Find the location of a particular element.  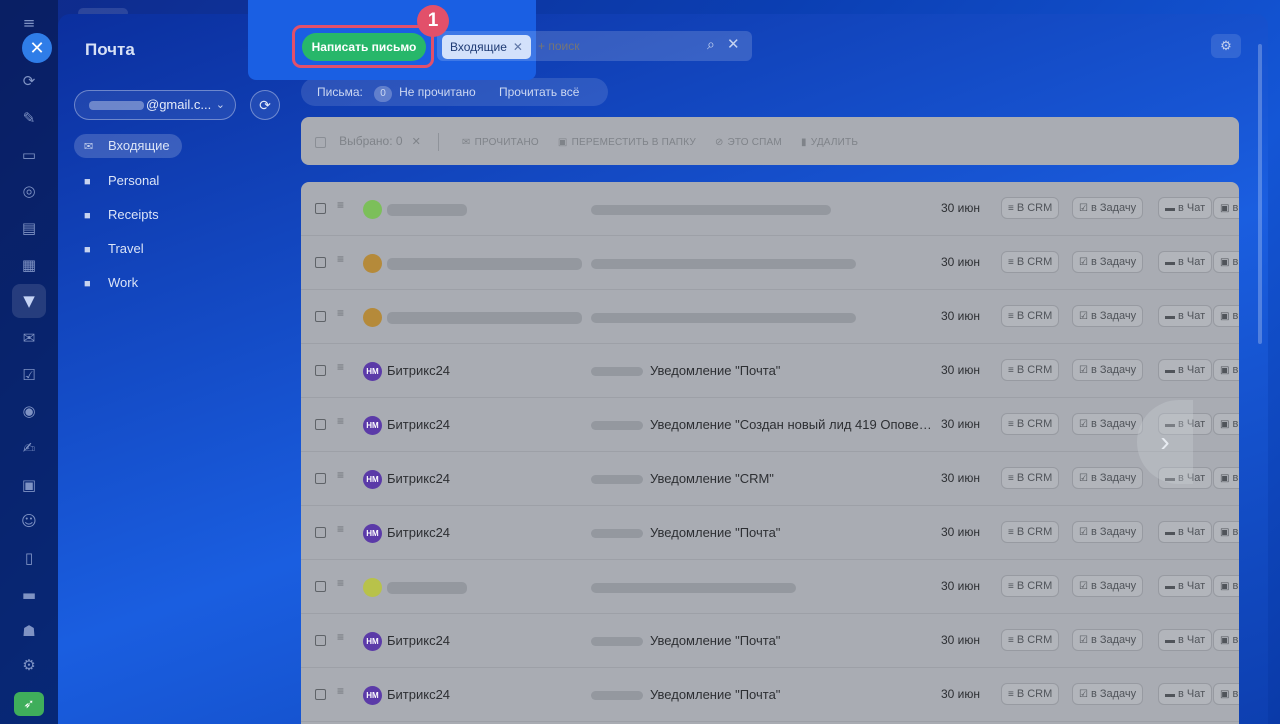

compose-button: Написать письмо is located at coordinates (364, 47).